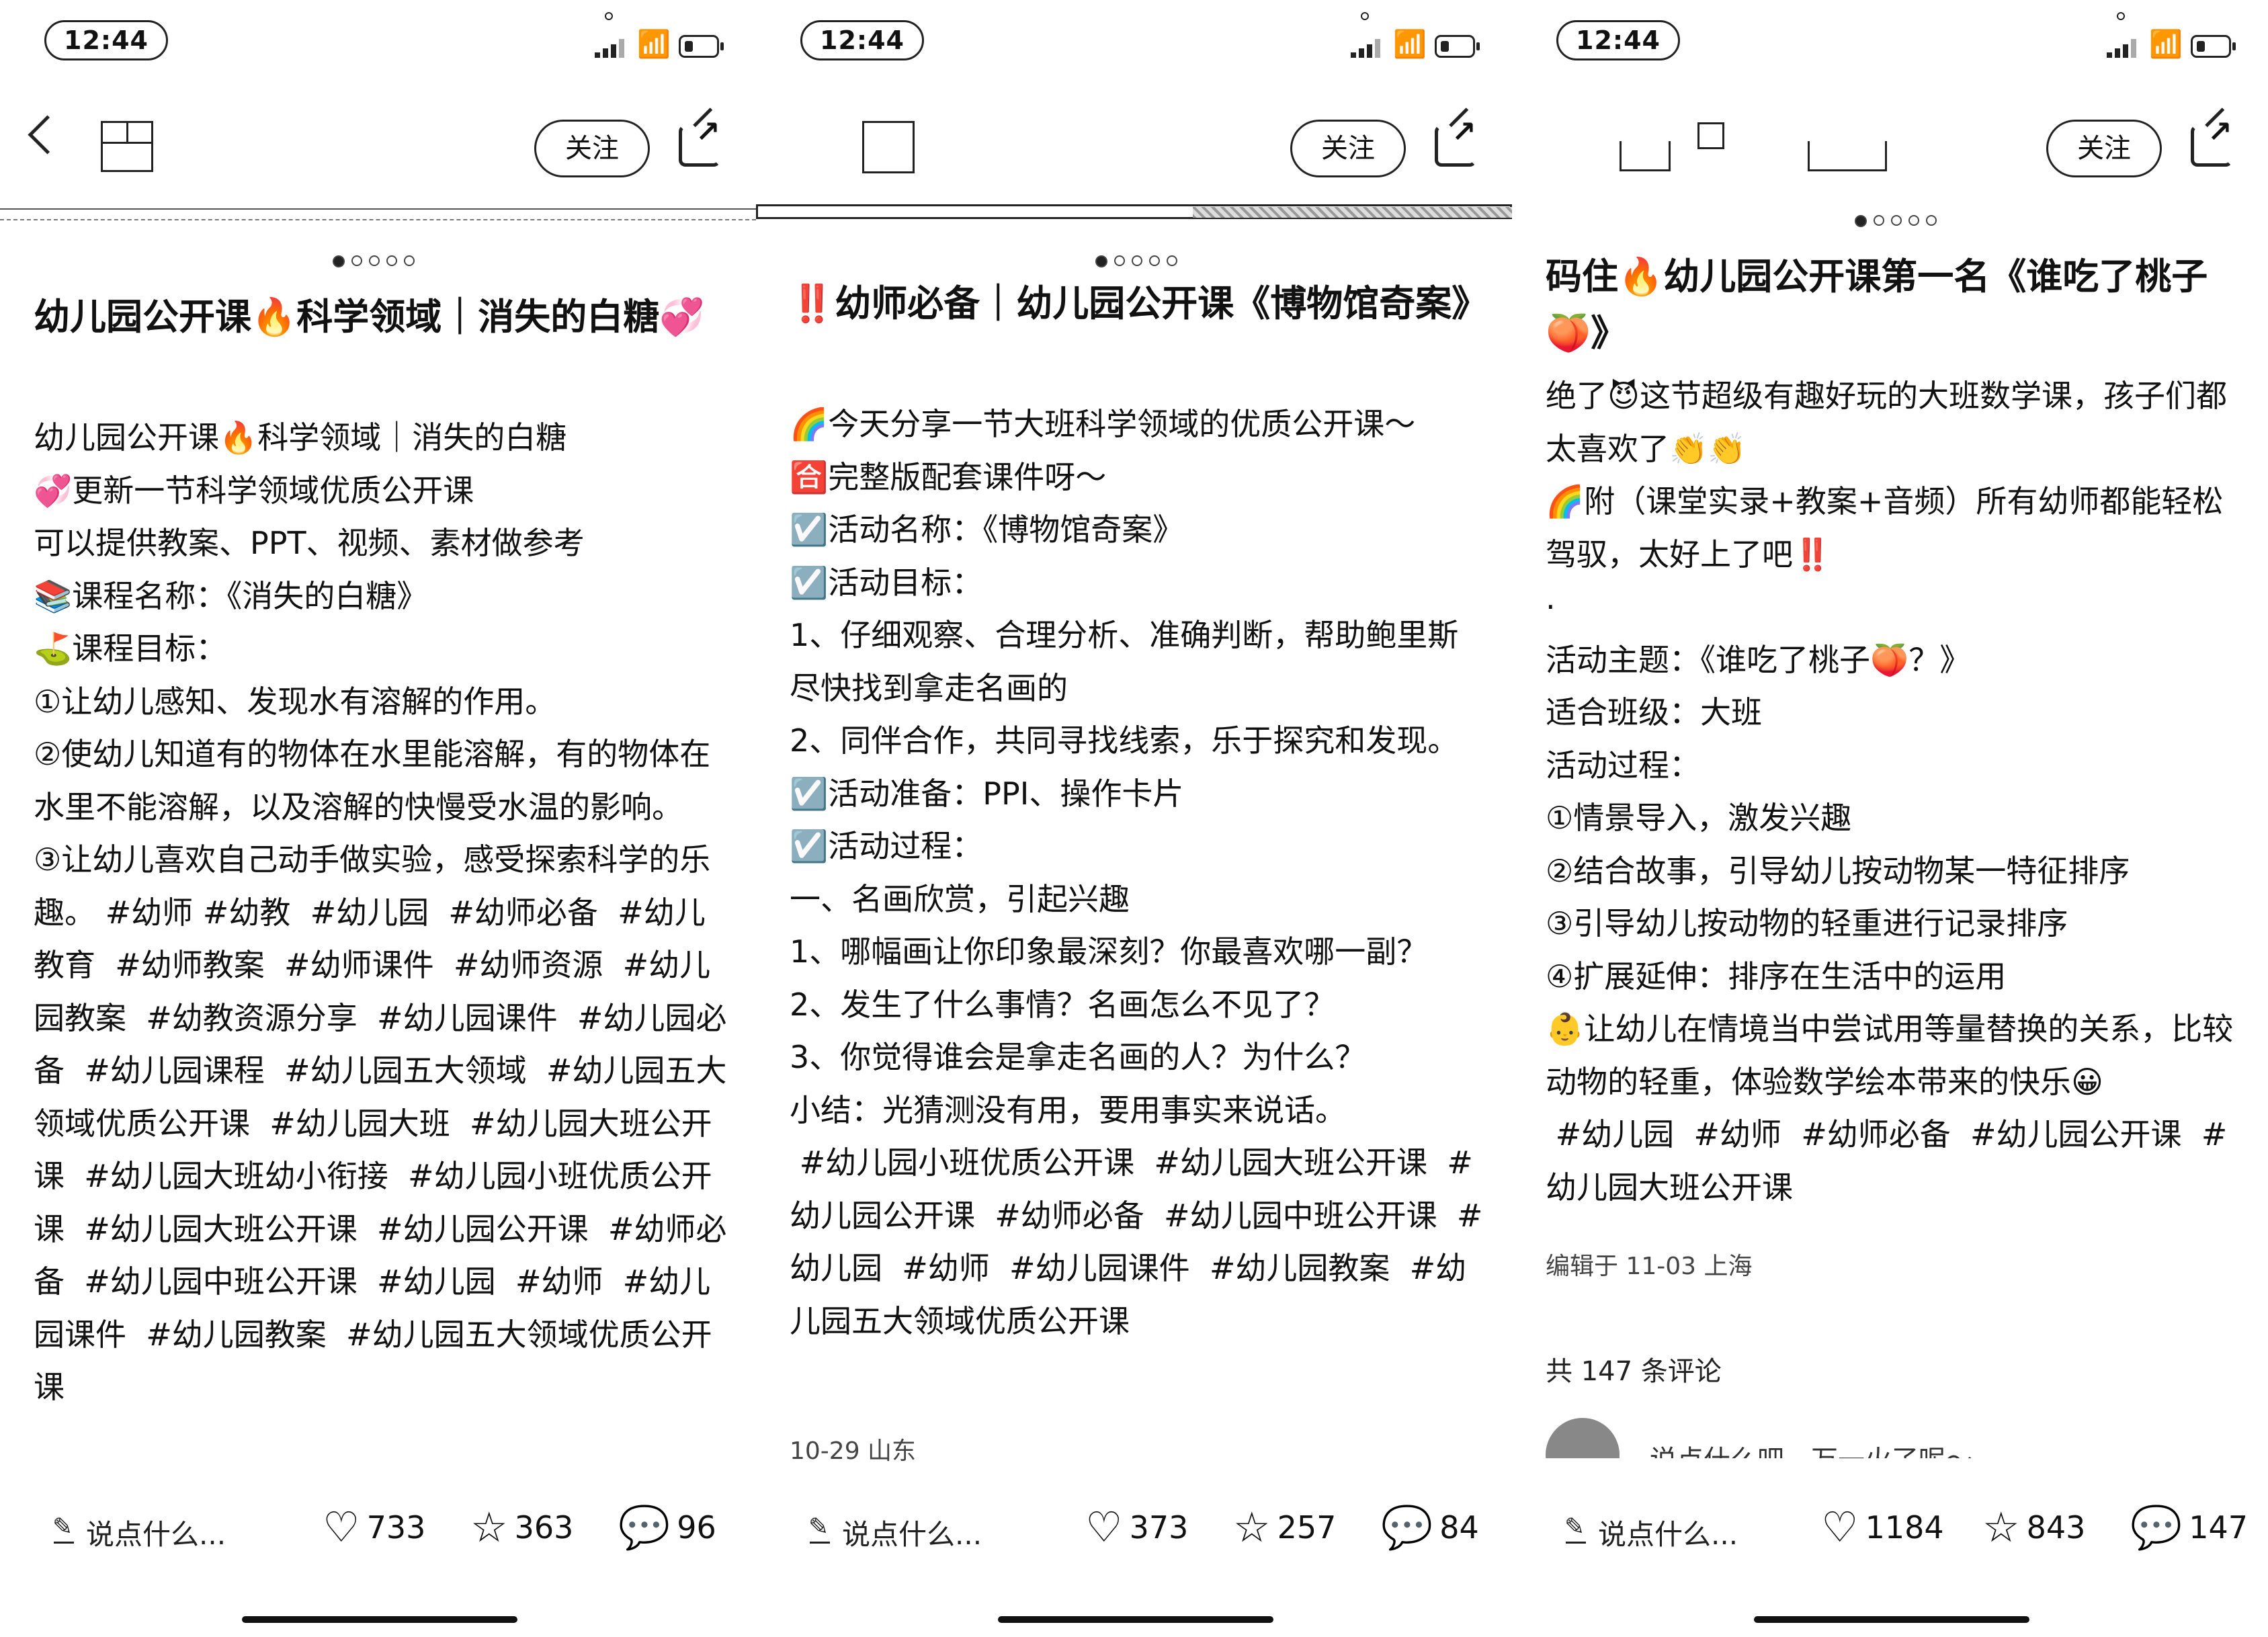  Describe the element at coordinates (667, 1528) in the screenshot. I see `comment-button: 💬 96` at that location.